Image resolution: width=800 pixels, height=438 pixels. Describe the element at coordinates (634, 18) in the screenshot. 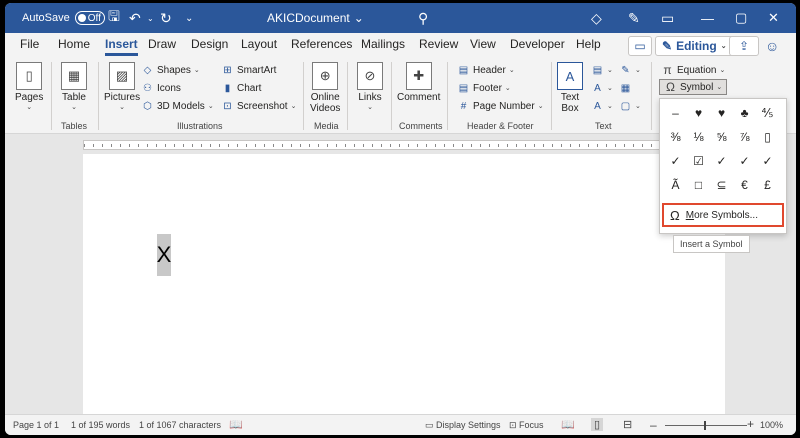

I see `pen-icon: ✎` at that location.